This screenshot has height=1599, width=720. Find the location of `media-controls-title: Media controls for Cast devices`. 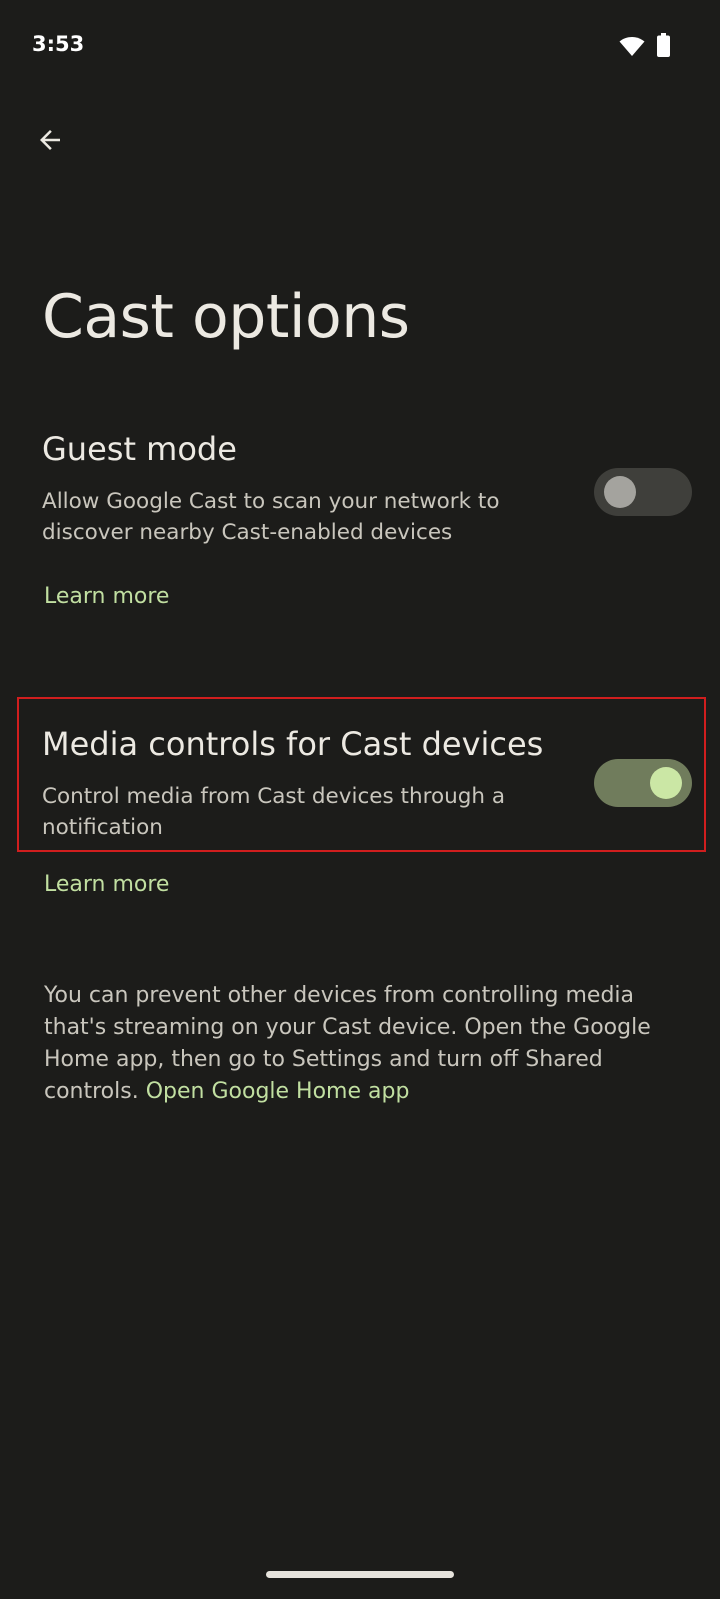

media-controls-title: Media controls for Cast devices is located at coordinates (293, 744).